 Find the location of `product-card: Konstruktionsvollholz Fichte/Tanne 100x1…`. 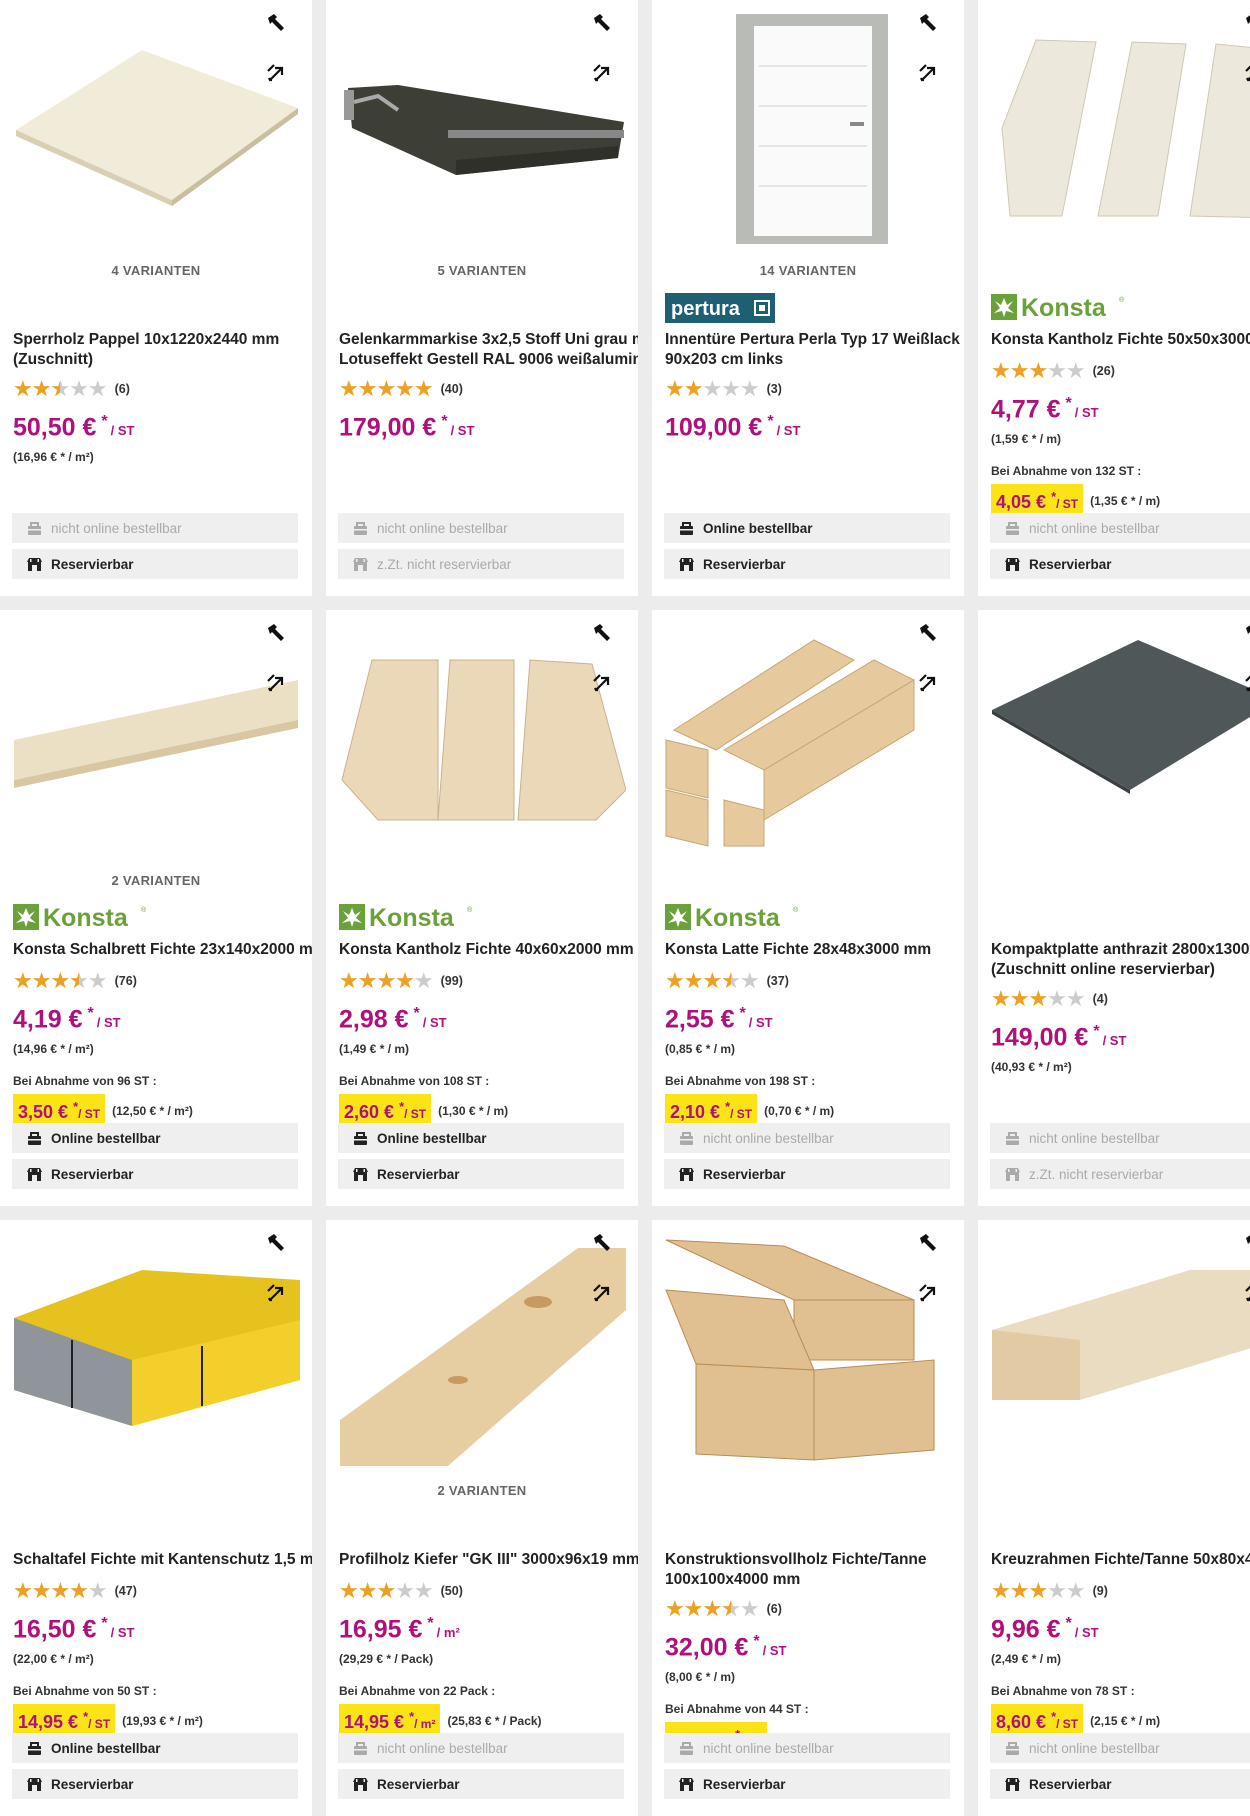

product-card: Konstruktionsvollholz Fichte/Tanne 100x1… is located at coordinates (808, 1518).